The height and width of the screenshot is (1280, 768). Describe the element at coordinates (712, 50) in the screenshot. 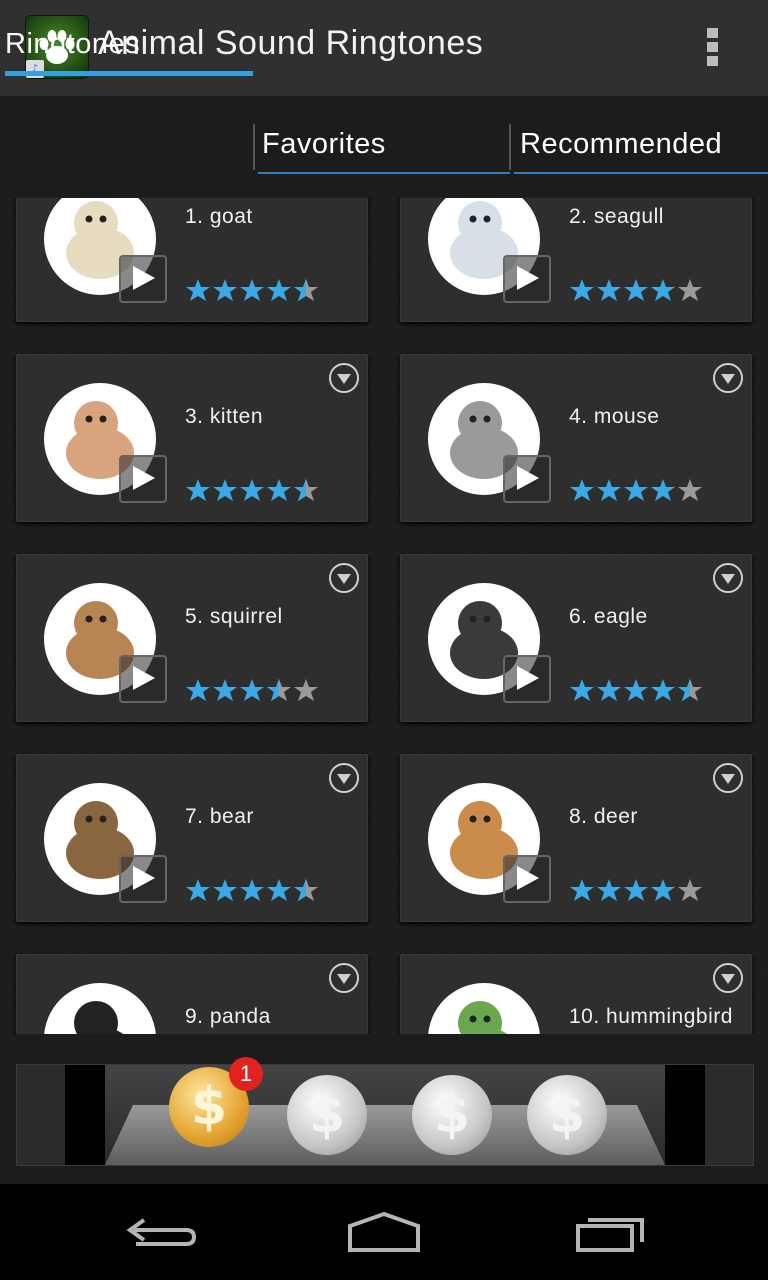

I see `overflow-menu-icon` at that location.